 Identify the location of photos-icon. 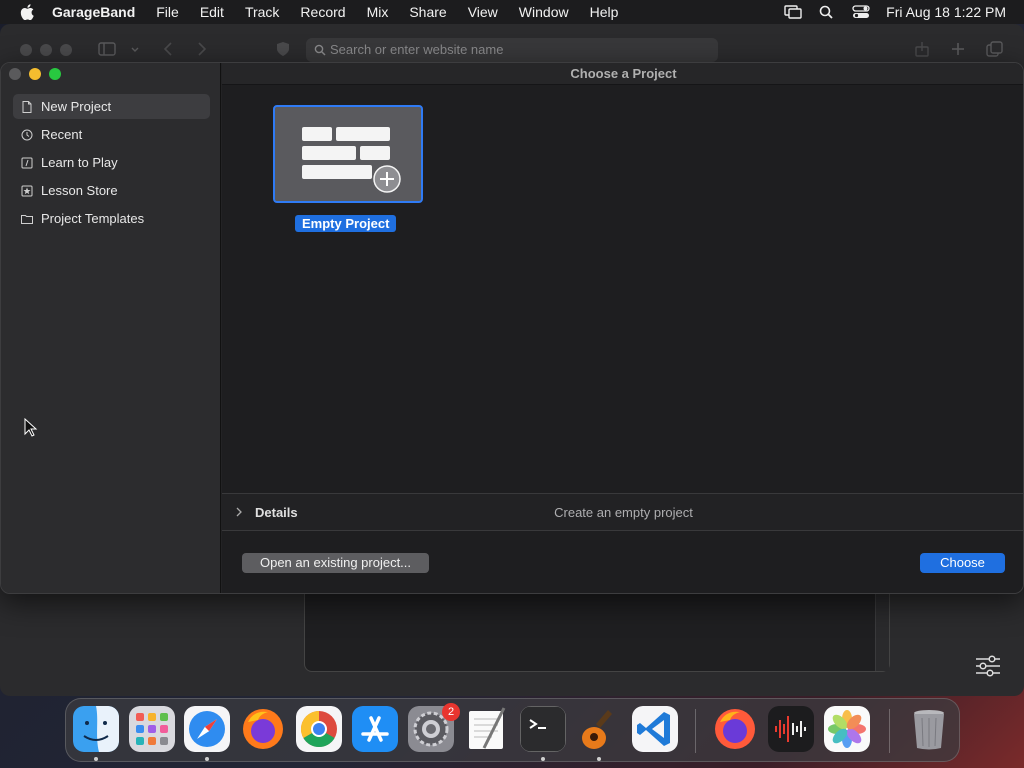
(847, 729).